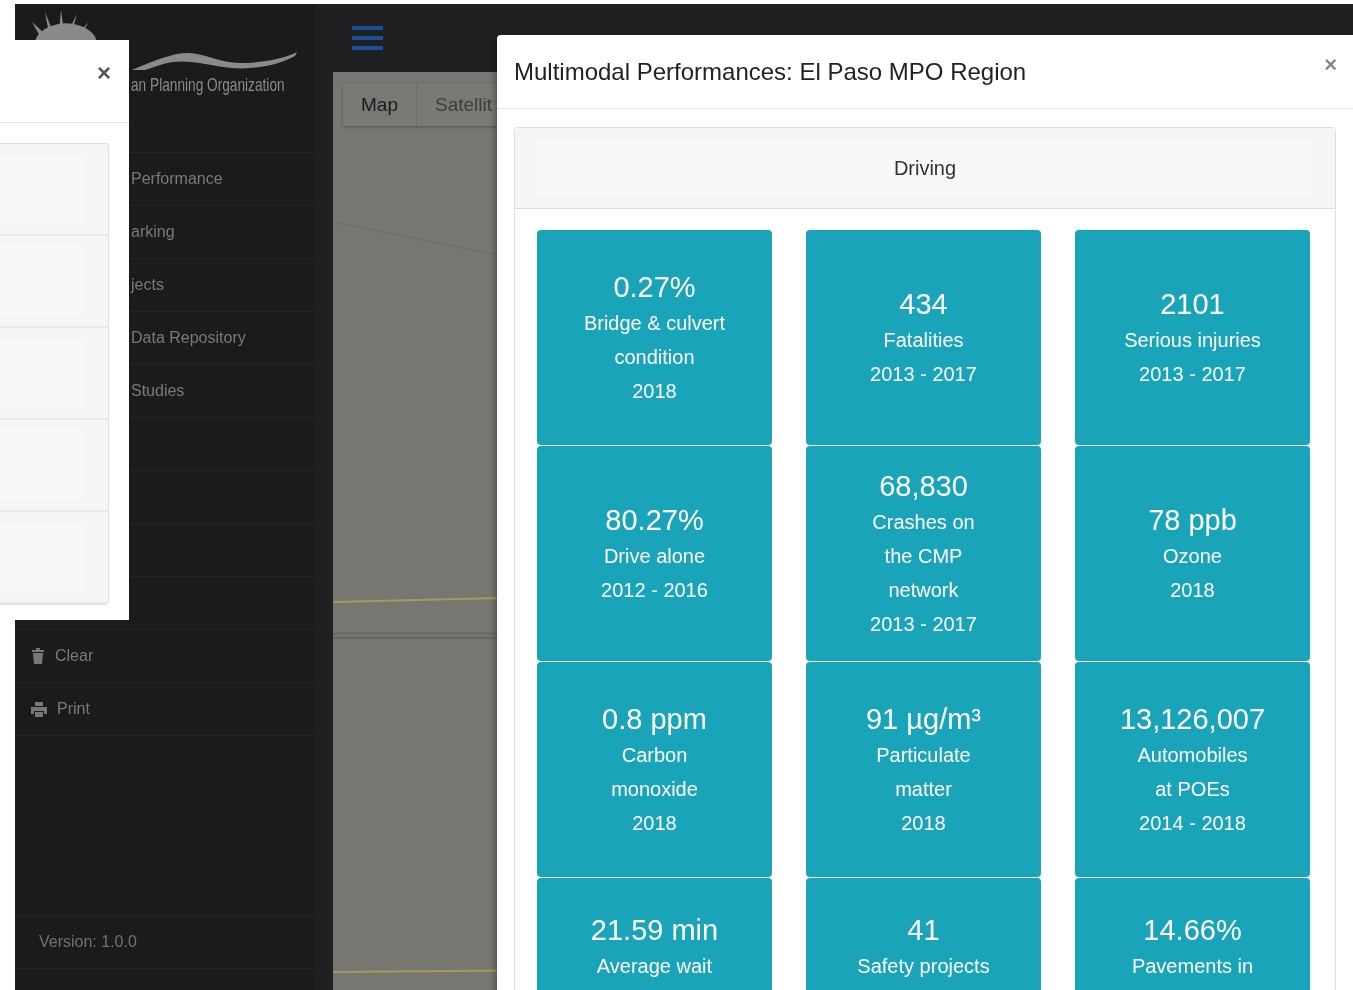  Describe the element at coordinates (1192, 966) in the screenshot. I see `metric-label: Pavements in` at that location.